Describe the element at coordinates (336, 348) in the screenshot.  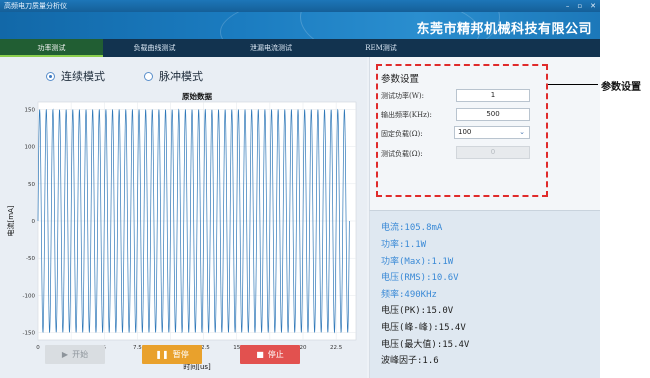
I see `x-tick-label: 22.5` at that location.